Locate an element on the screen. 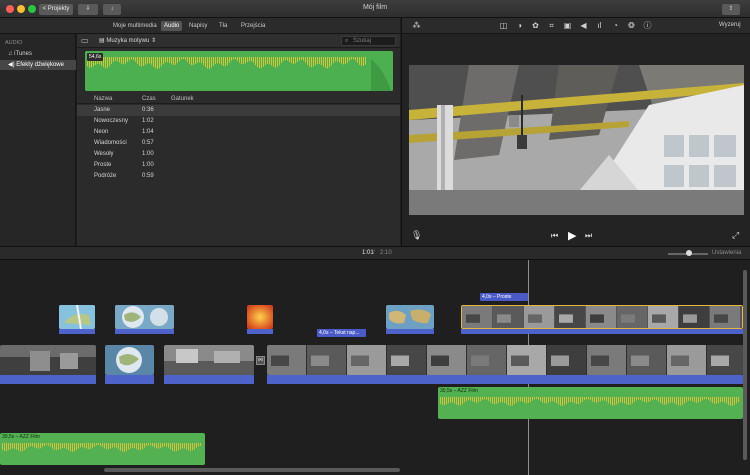 Image resolution: width=750 pixels, height=475 pixels. sidebar-toggle-icon: ▭ is located at coordinates (85, 40).